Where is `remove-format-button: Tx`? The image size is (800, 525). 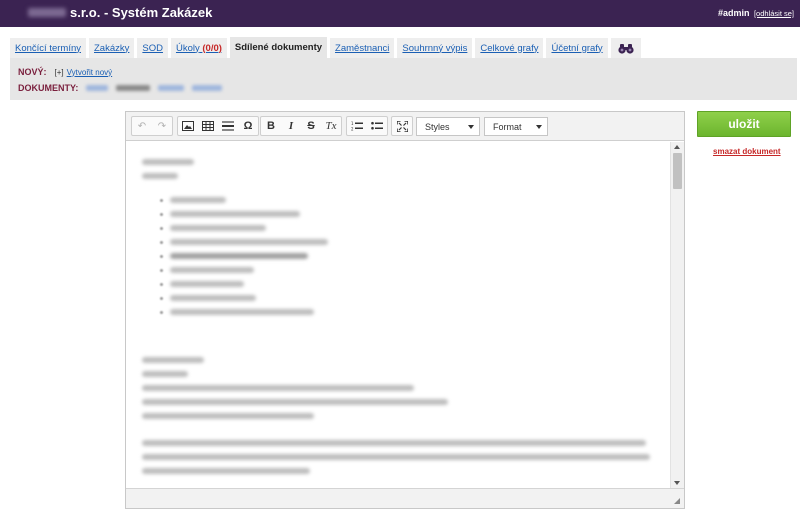 remove-format-button: Tx is located at coordinates (331, 126).